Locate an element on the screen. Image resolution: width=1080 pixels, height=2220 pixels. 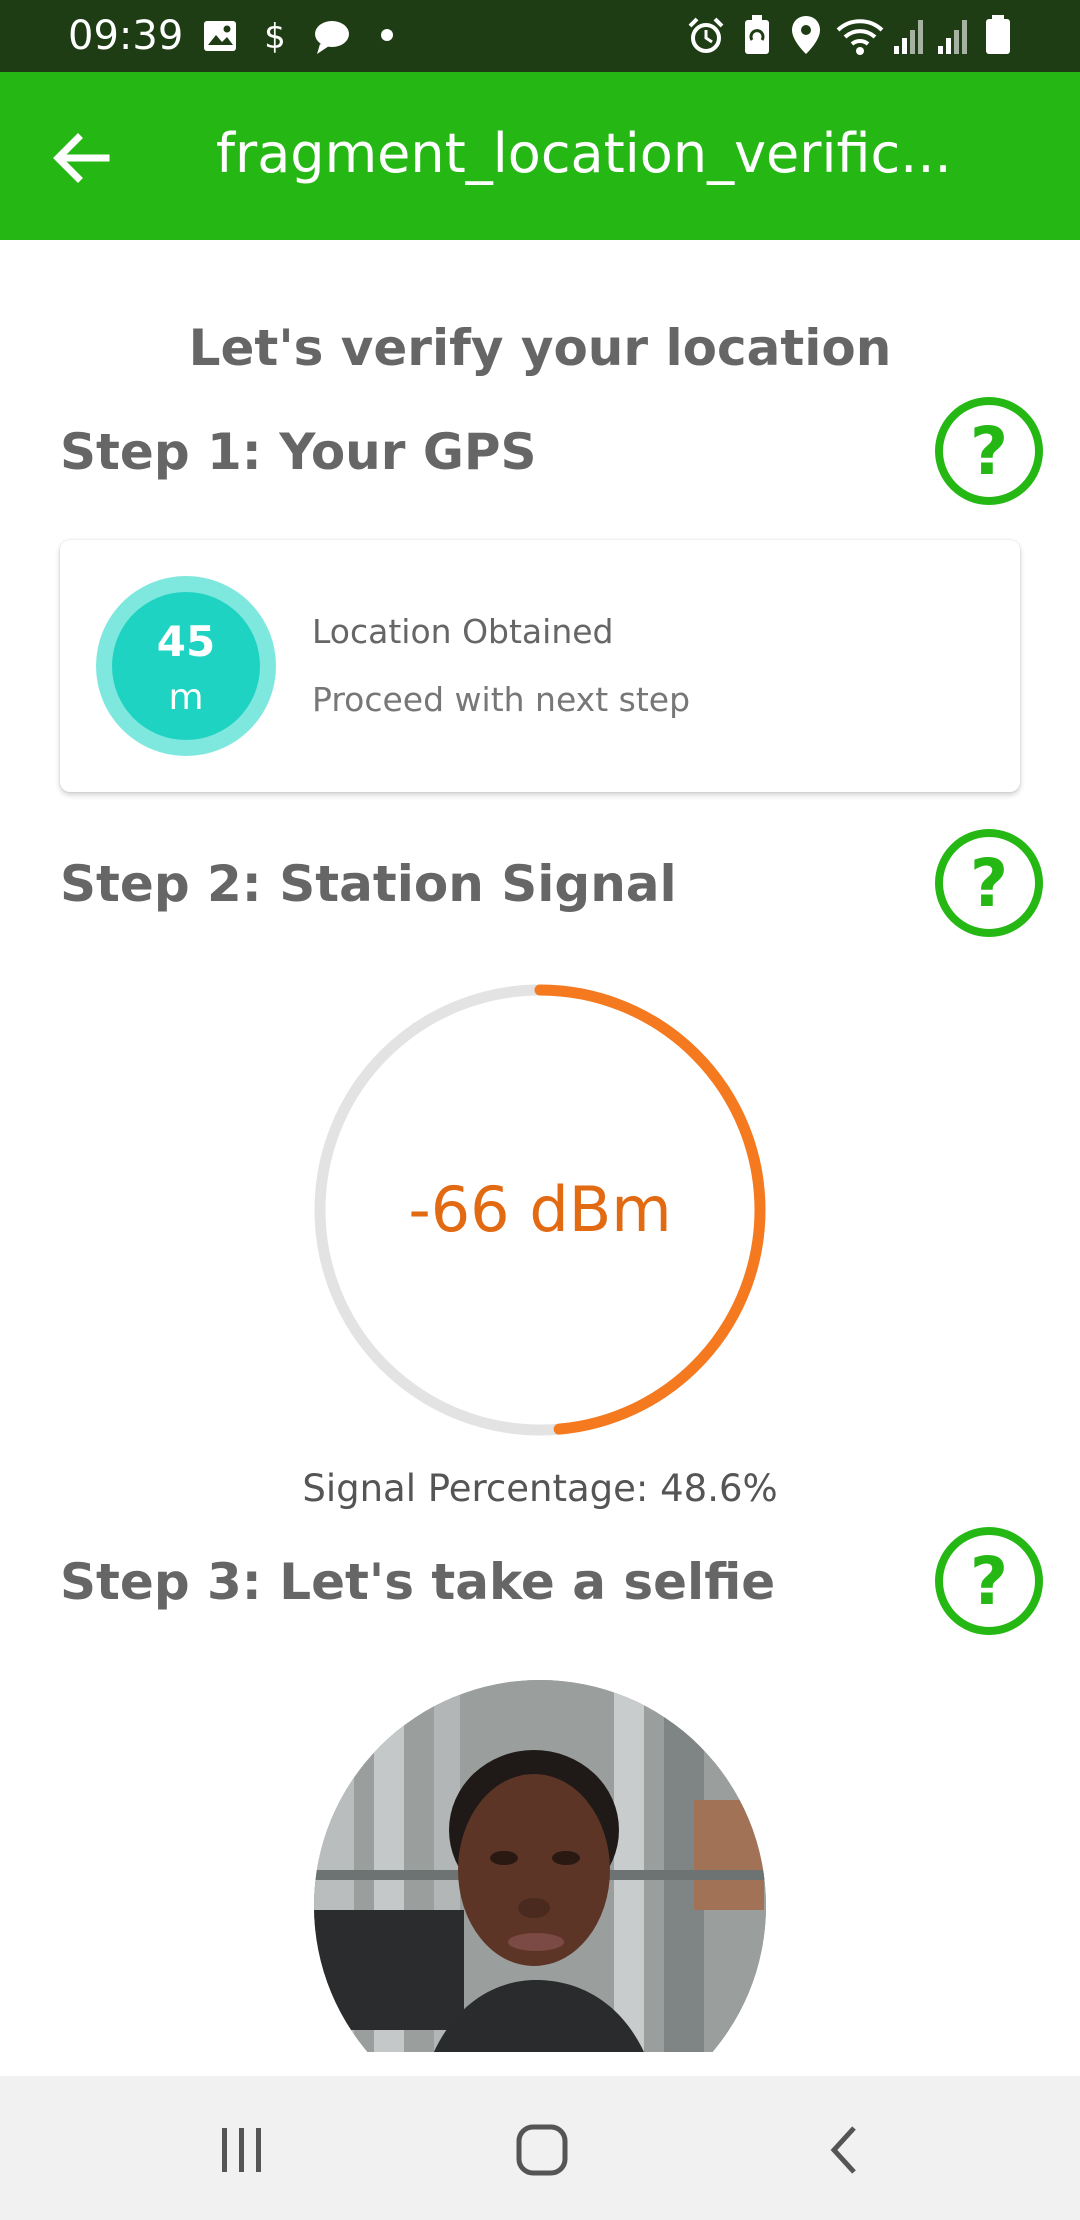
gps-accuracy-badge: 45 m is located at coordinates (186, 666).